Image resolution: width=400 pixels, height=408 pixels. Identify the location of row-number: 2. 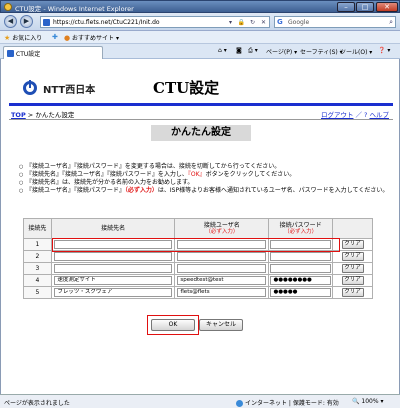
(37, 256).